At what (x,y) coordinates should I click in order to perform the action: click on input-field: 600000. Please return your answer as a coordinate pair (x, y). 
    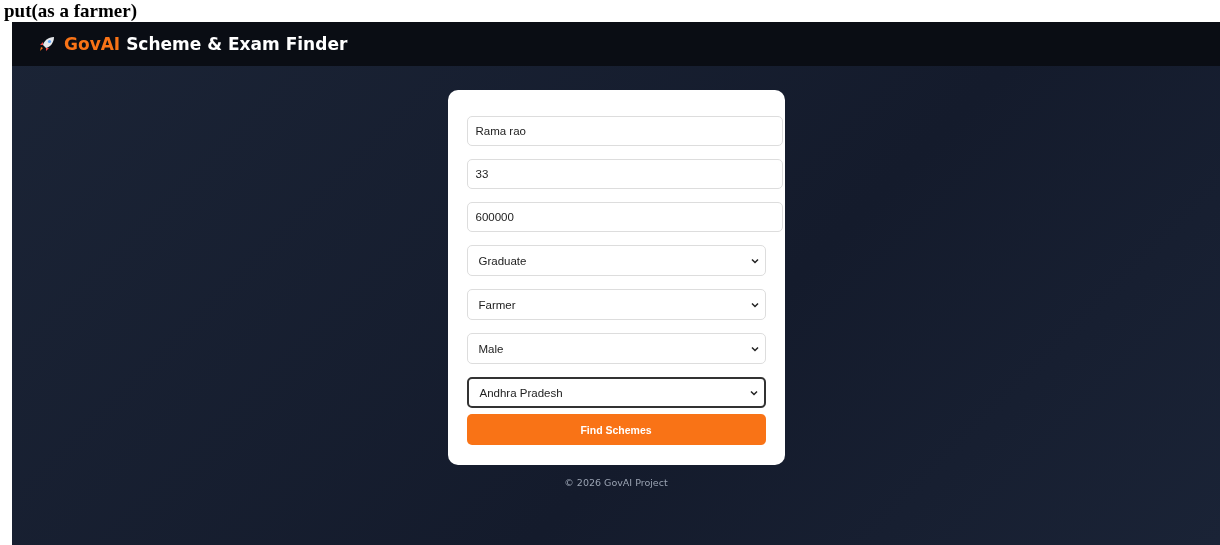
    Looking at the image, I should click on (624, 217).